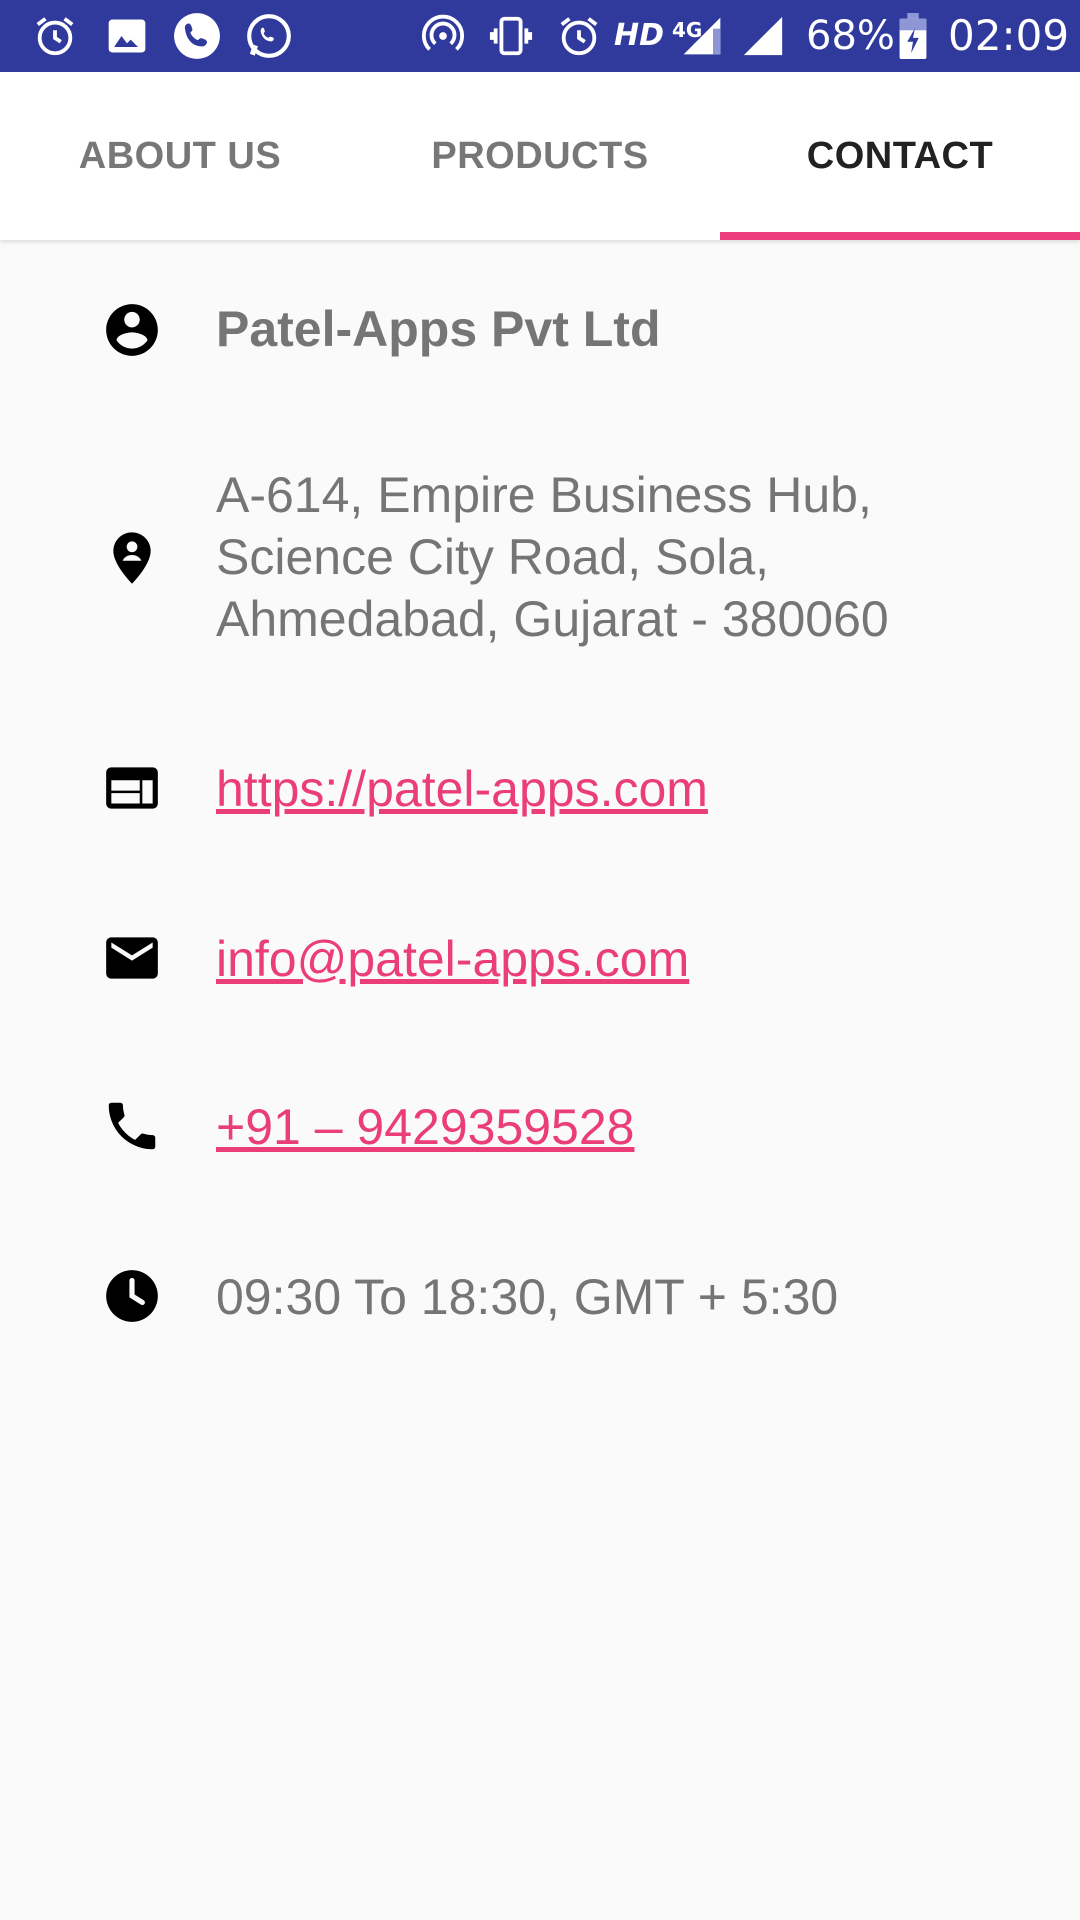 The height and width of the screenshot is (1920, 1080). Describe the element at coordinates (900, 156) in the screenshot. I see `tab-contact: CONTACT` at that location.